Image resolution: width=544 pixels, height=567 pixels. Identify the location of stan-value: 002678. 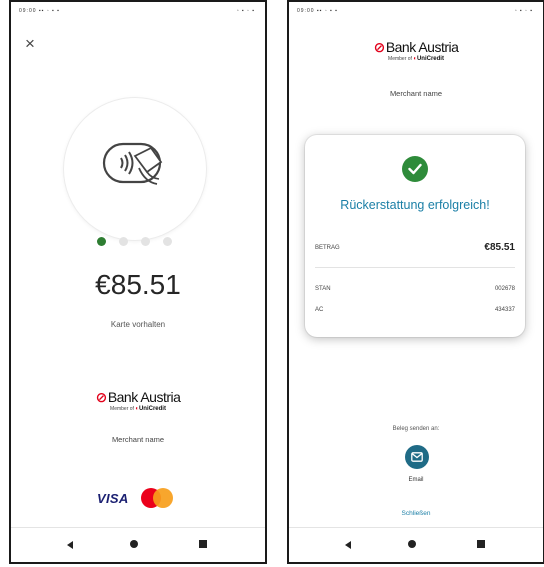
(504, 289).